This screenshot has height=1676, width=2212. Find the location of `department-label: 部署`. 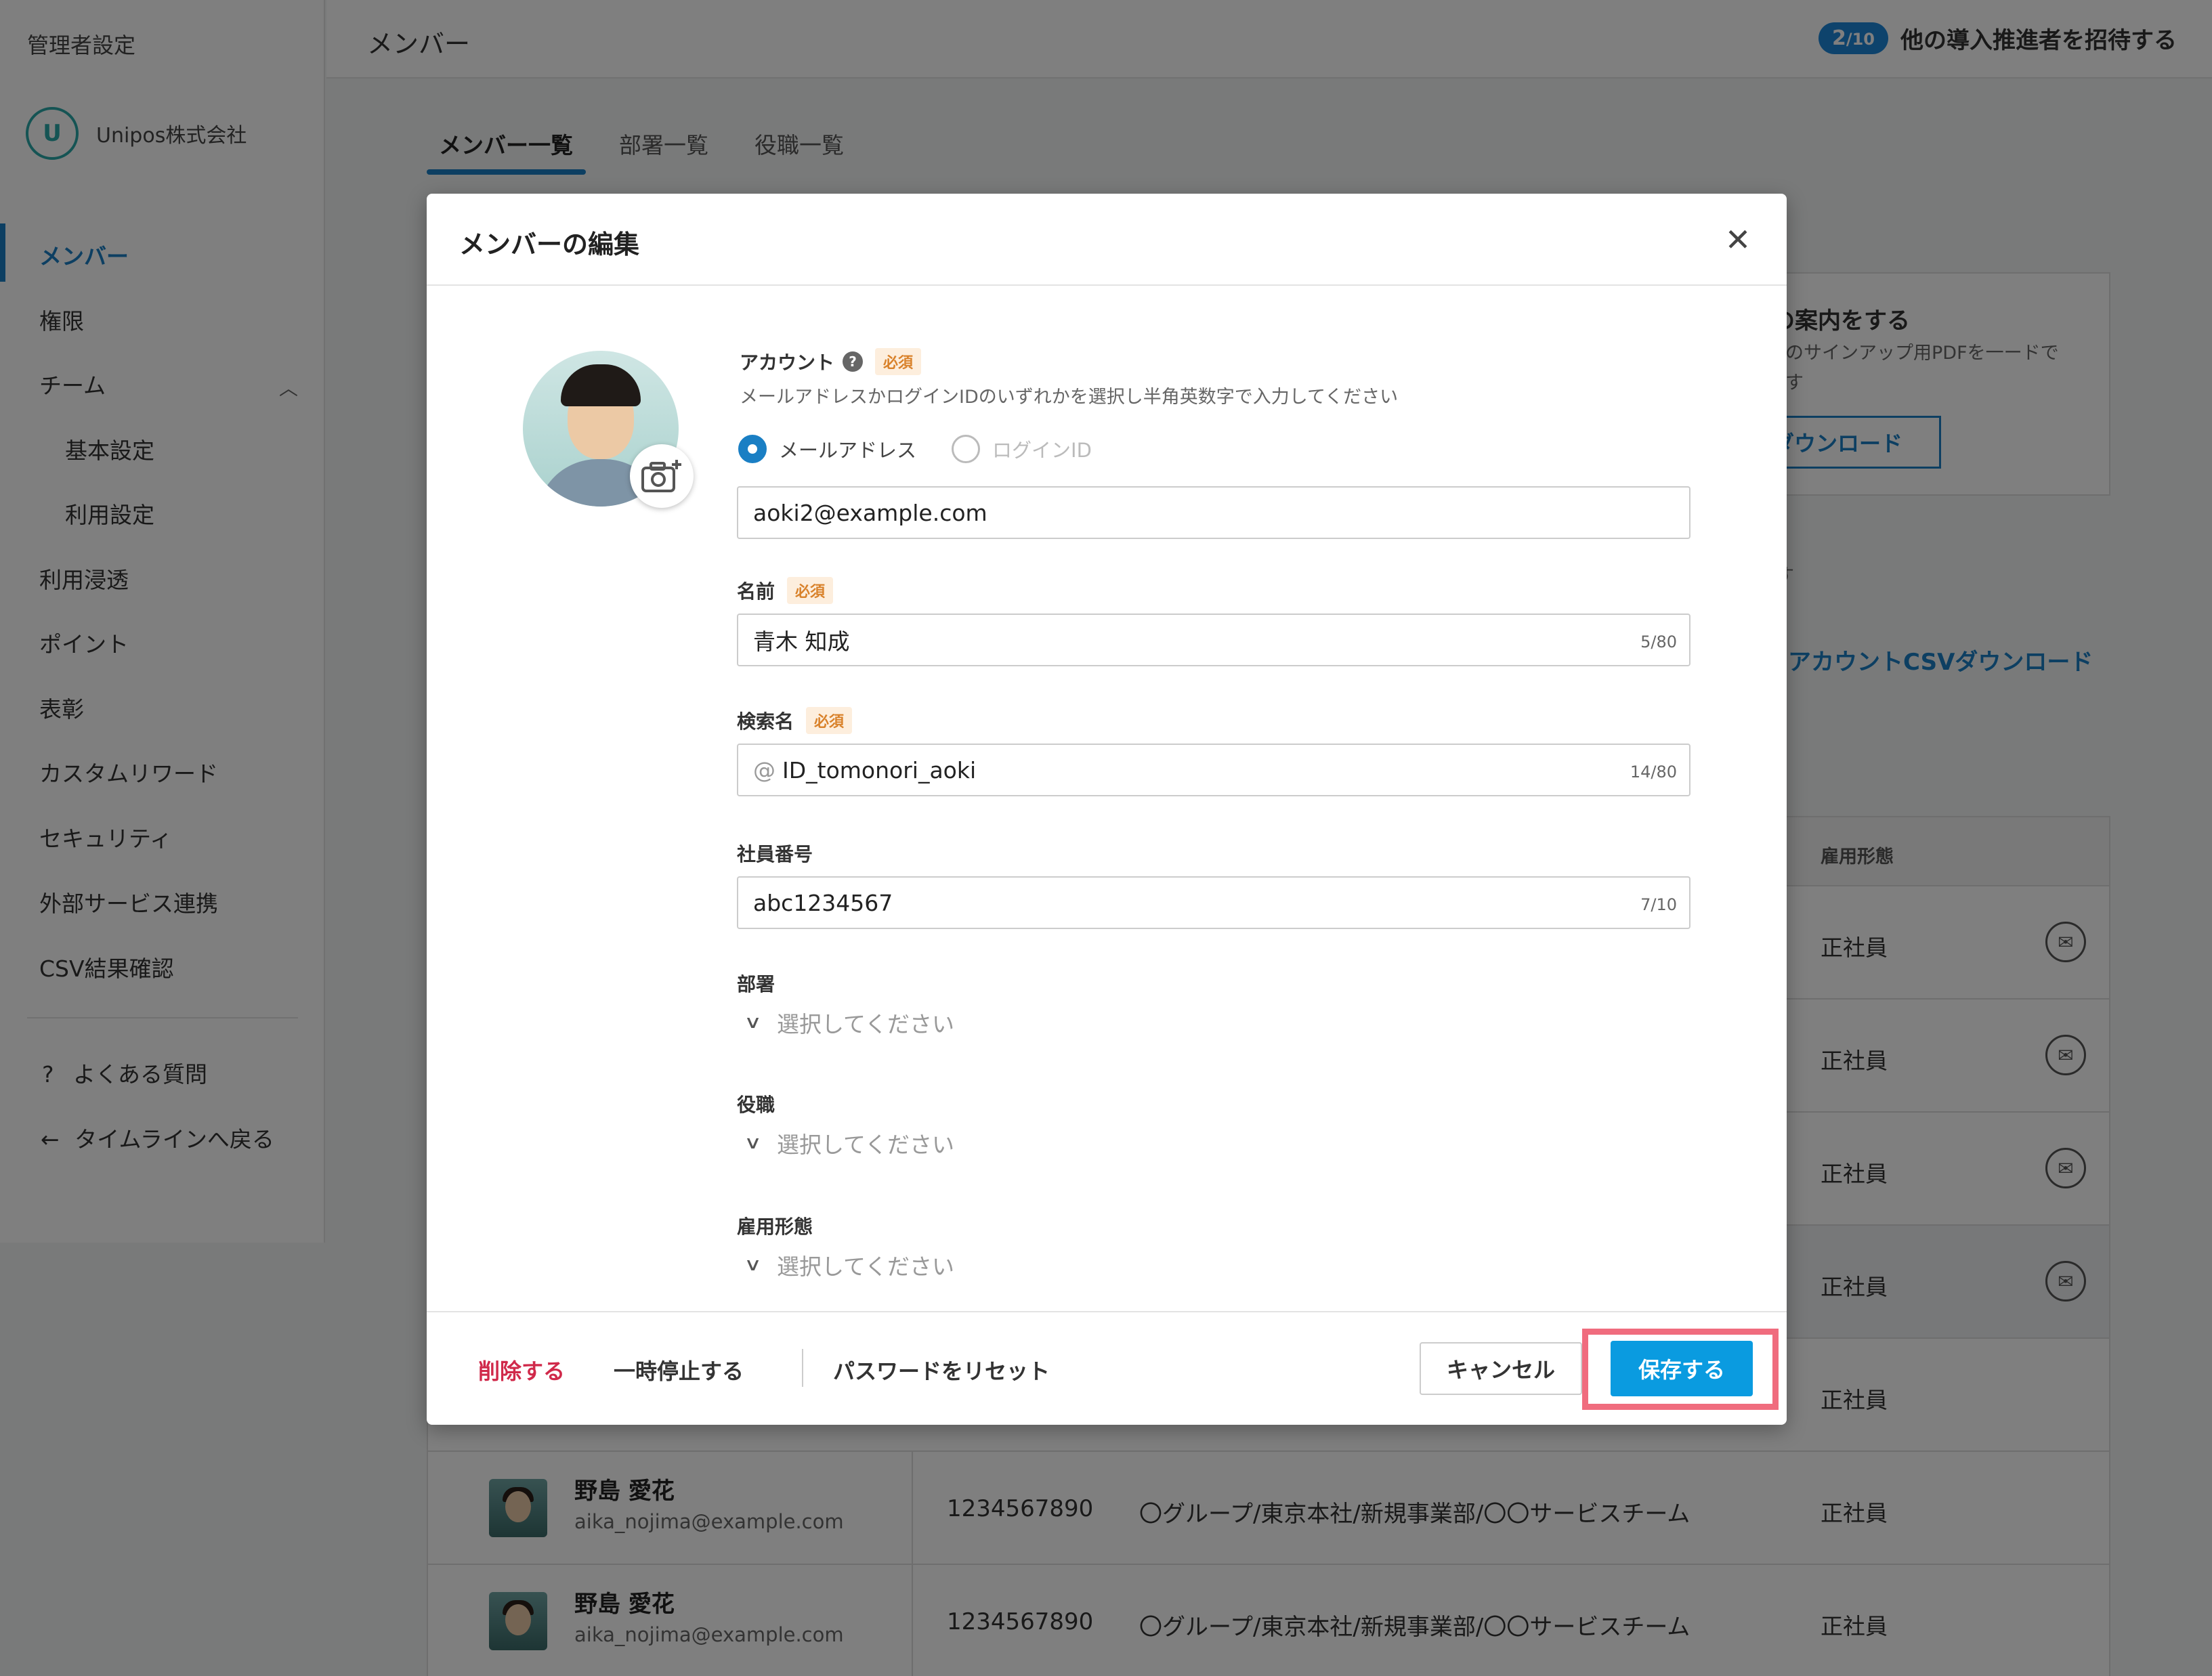

department-label: 部署 is located at coordinates (756, 984).